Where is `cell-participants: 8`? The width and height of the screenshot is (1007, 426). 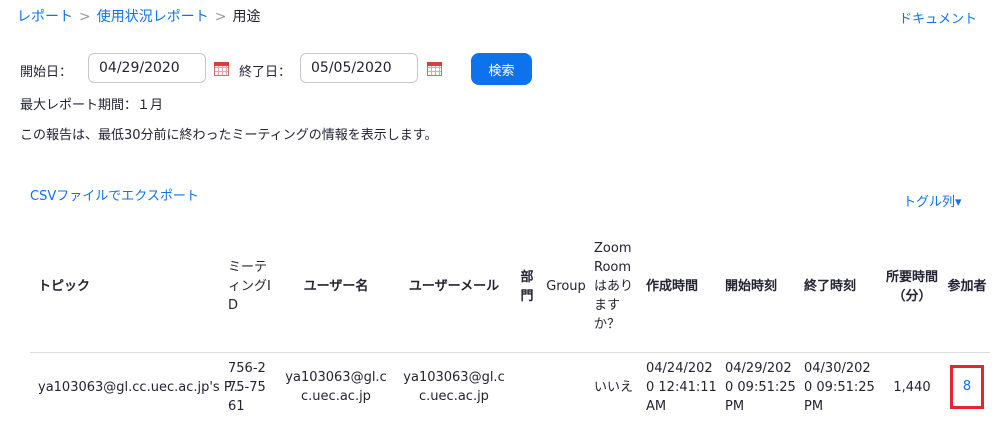 cell-participants: 8 is located at coordinates (967, 387).